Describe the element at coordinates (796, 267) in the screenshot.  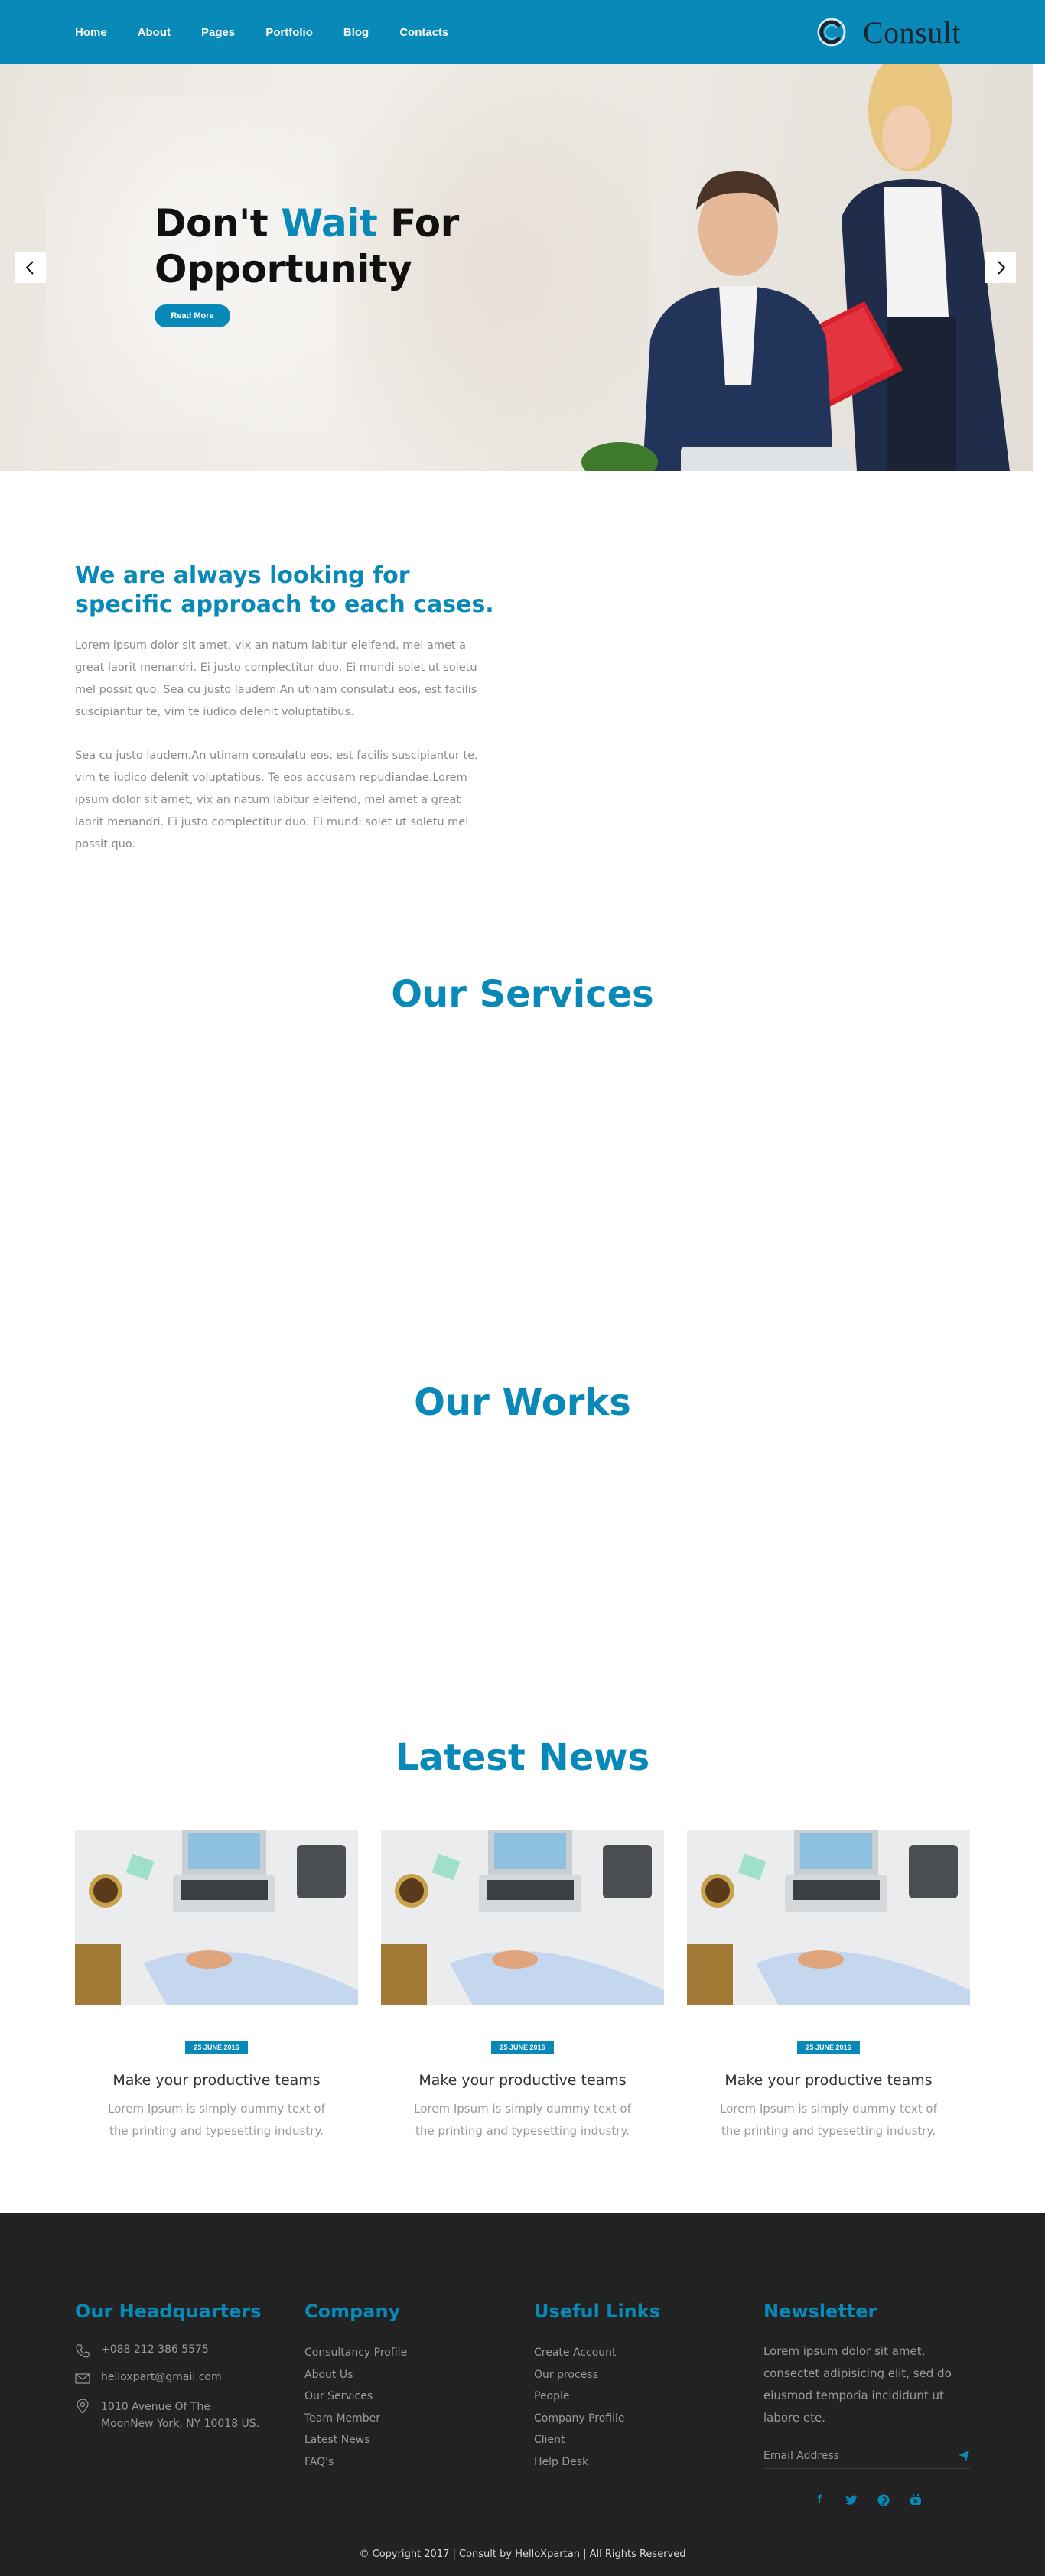
I see `hero-people-image` at that location.